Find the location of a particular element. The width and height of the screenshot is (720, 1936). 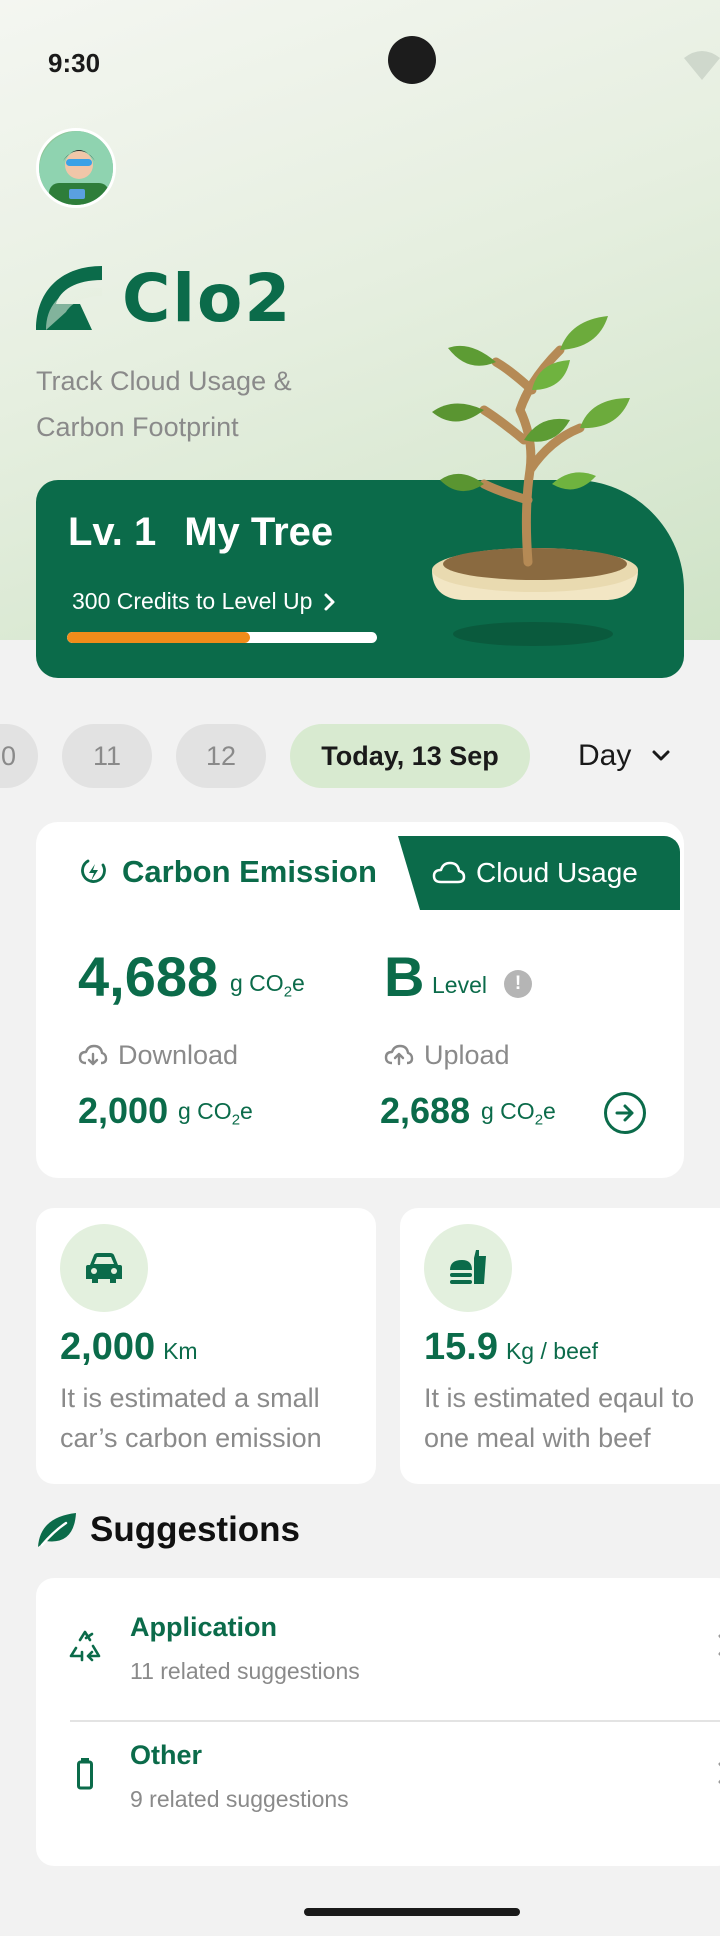

date-chip: 11 is located at coordinates (107, 756).